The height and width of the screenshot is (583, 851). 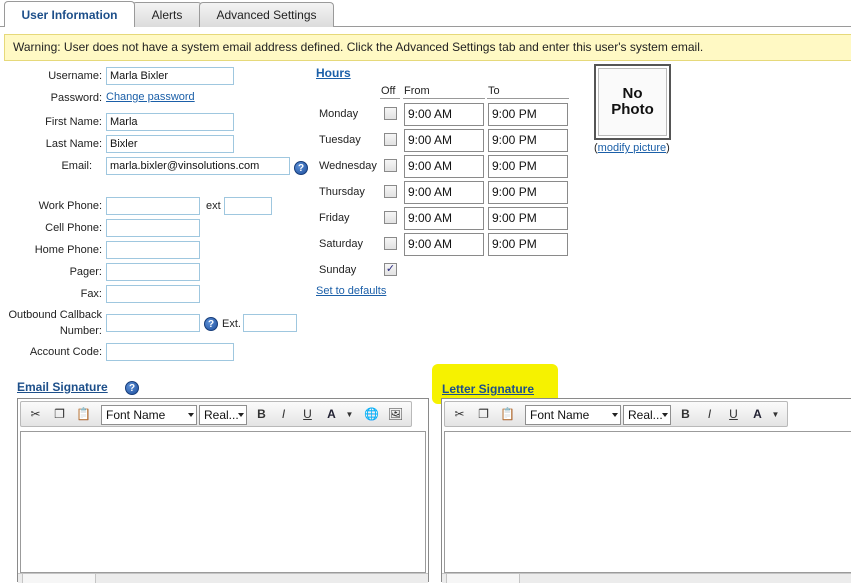 I want to click on hours-col-off-rule, so click(x=390, y=98).